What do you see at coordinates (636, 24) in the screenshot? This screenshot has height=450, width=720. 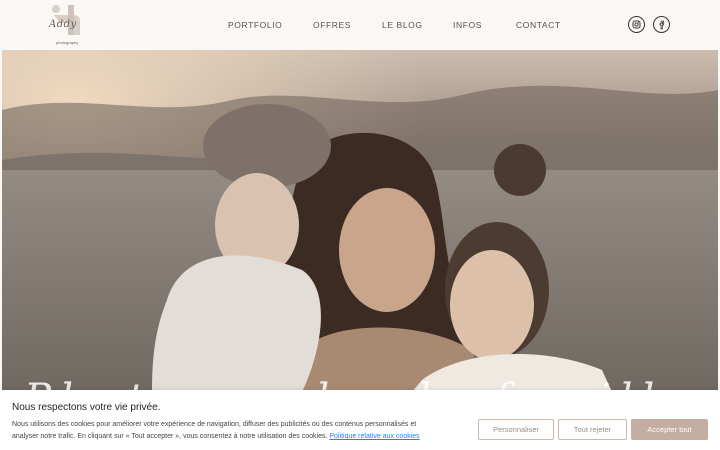 I see `instagram-icon` at bounding box center [636, 24].